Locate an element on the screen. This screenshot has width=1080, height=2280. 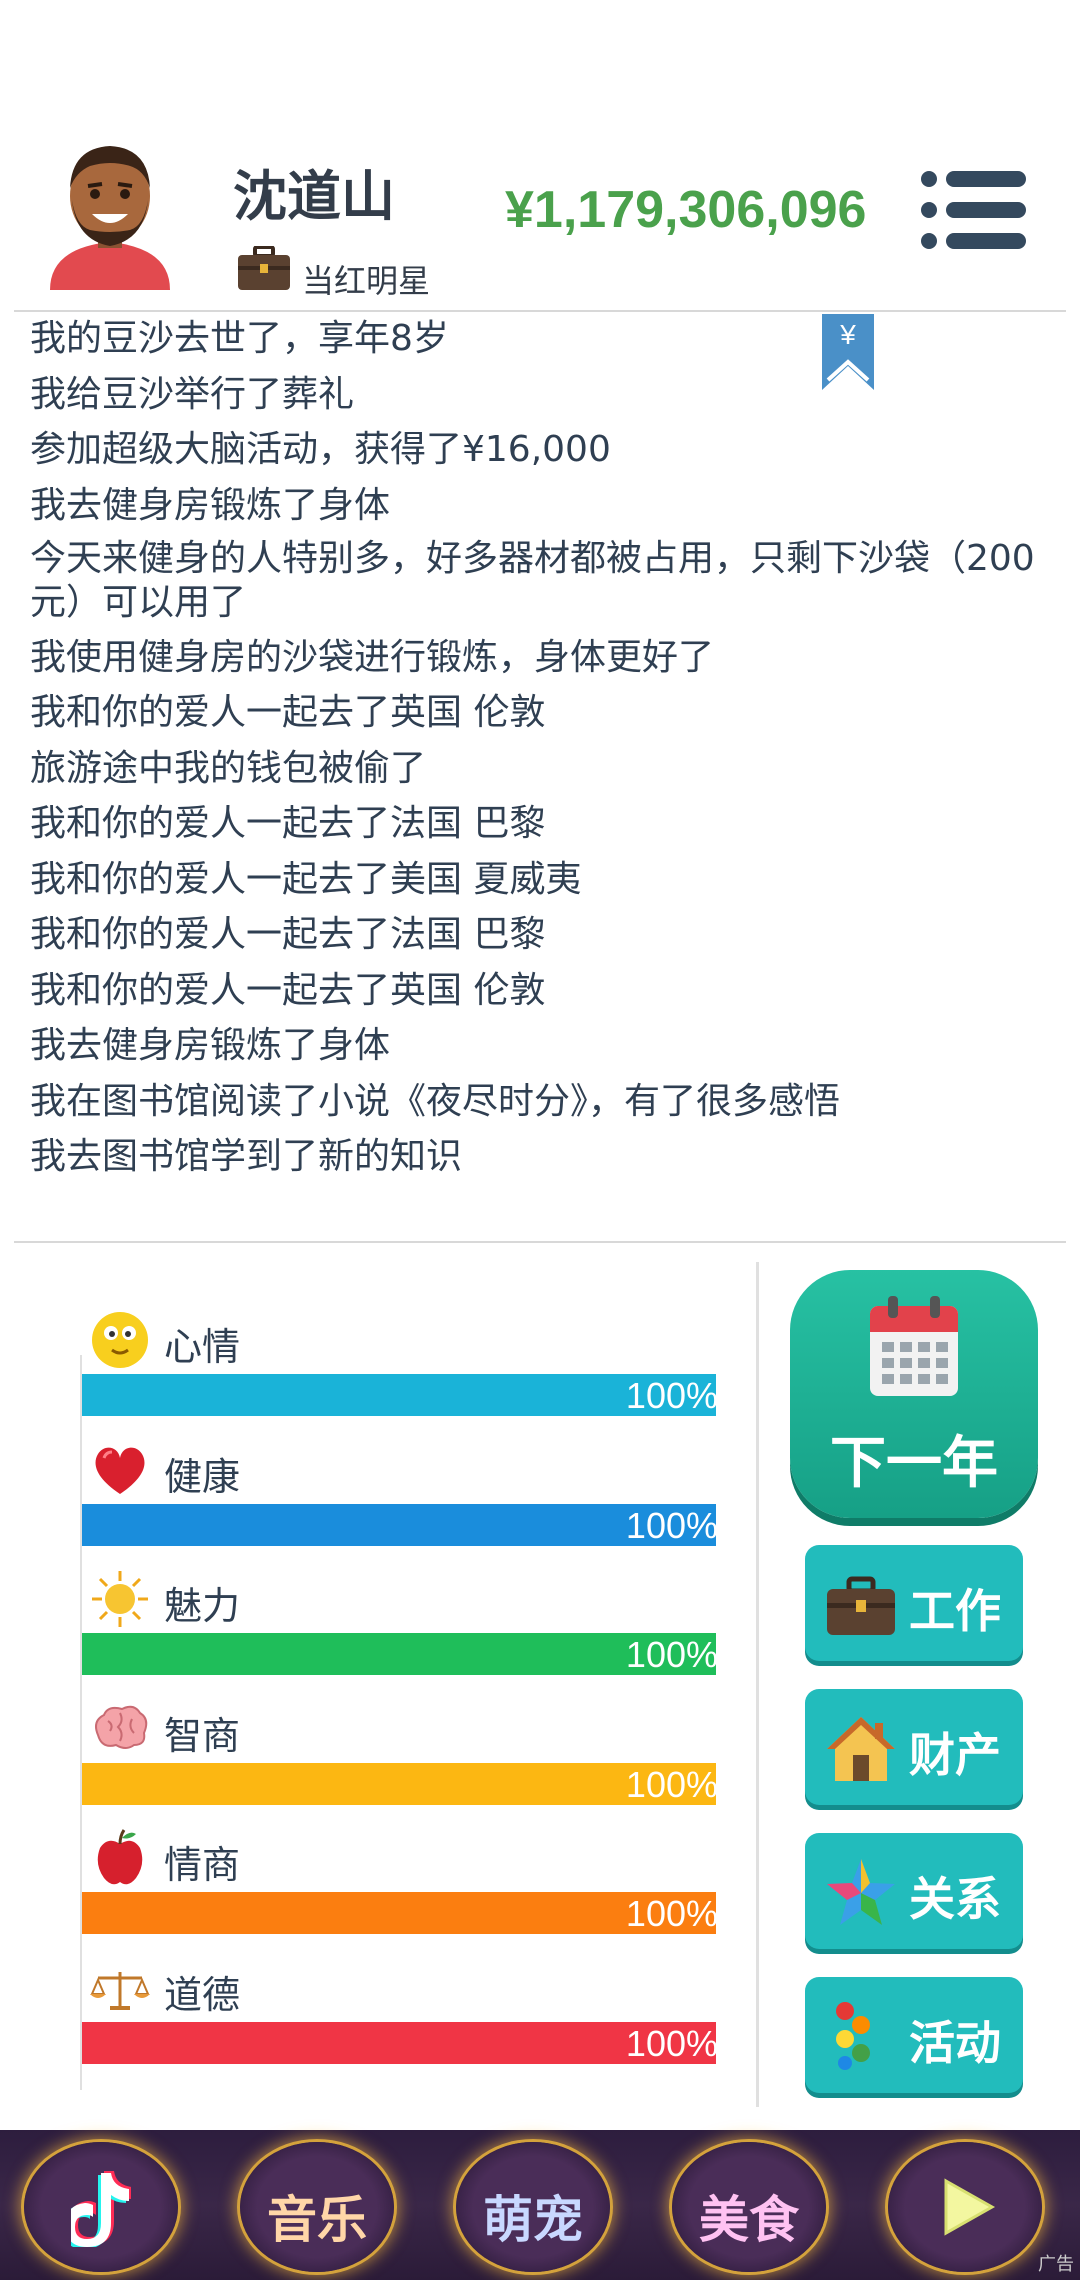
job-title: 当红明星 is located at coordinates (366, 281).